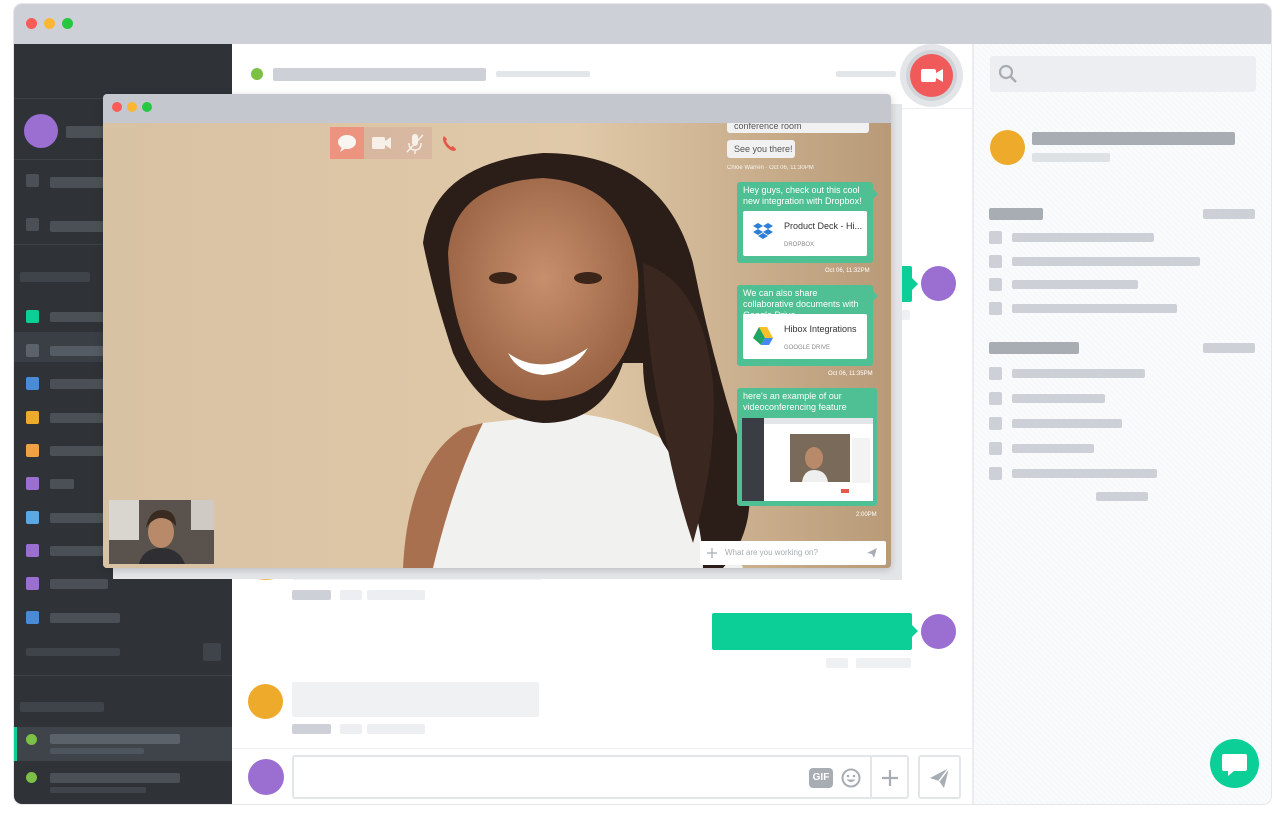  Describe the element at coordinates (1016, 214) in the screenshot. I see `section-header` at that location.